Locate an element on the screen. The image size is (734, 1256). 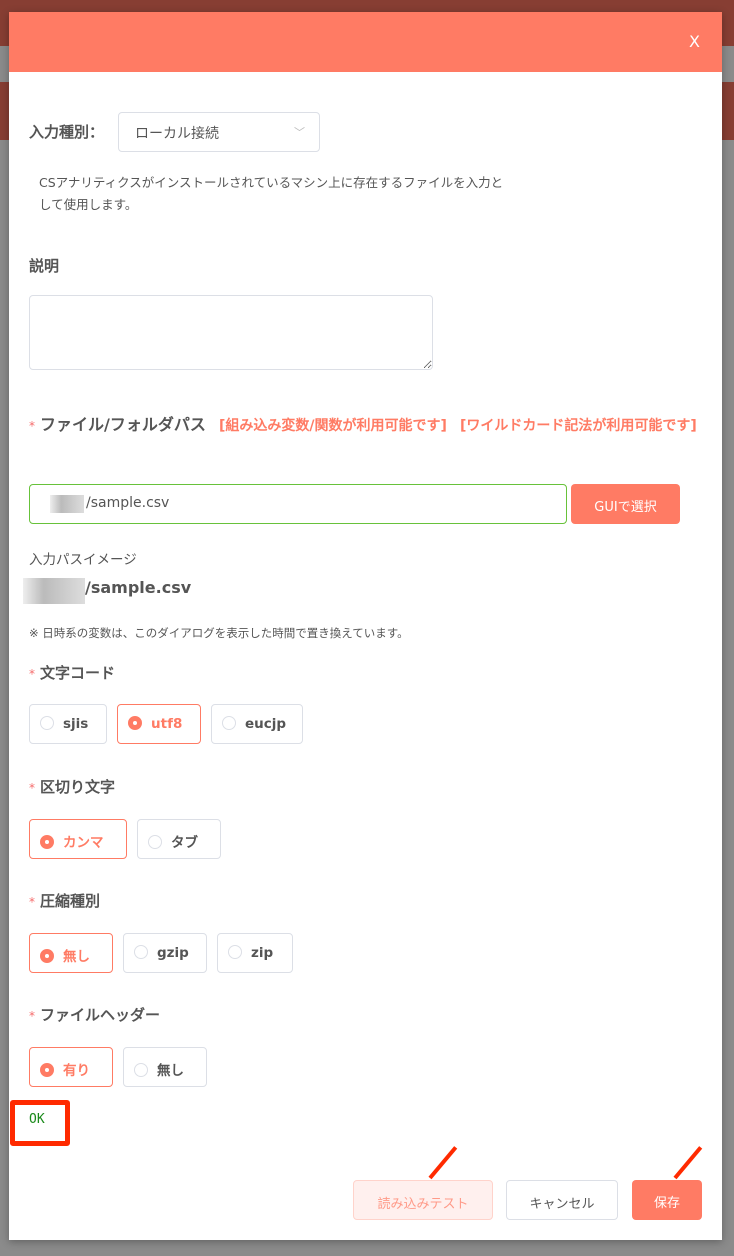
path-preview-value: /sample.csv is located at coordinates (138, 587).